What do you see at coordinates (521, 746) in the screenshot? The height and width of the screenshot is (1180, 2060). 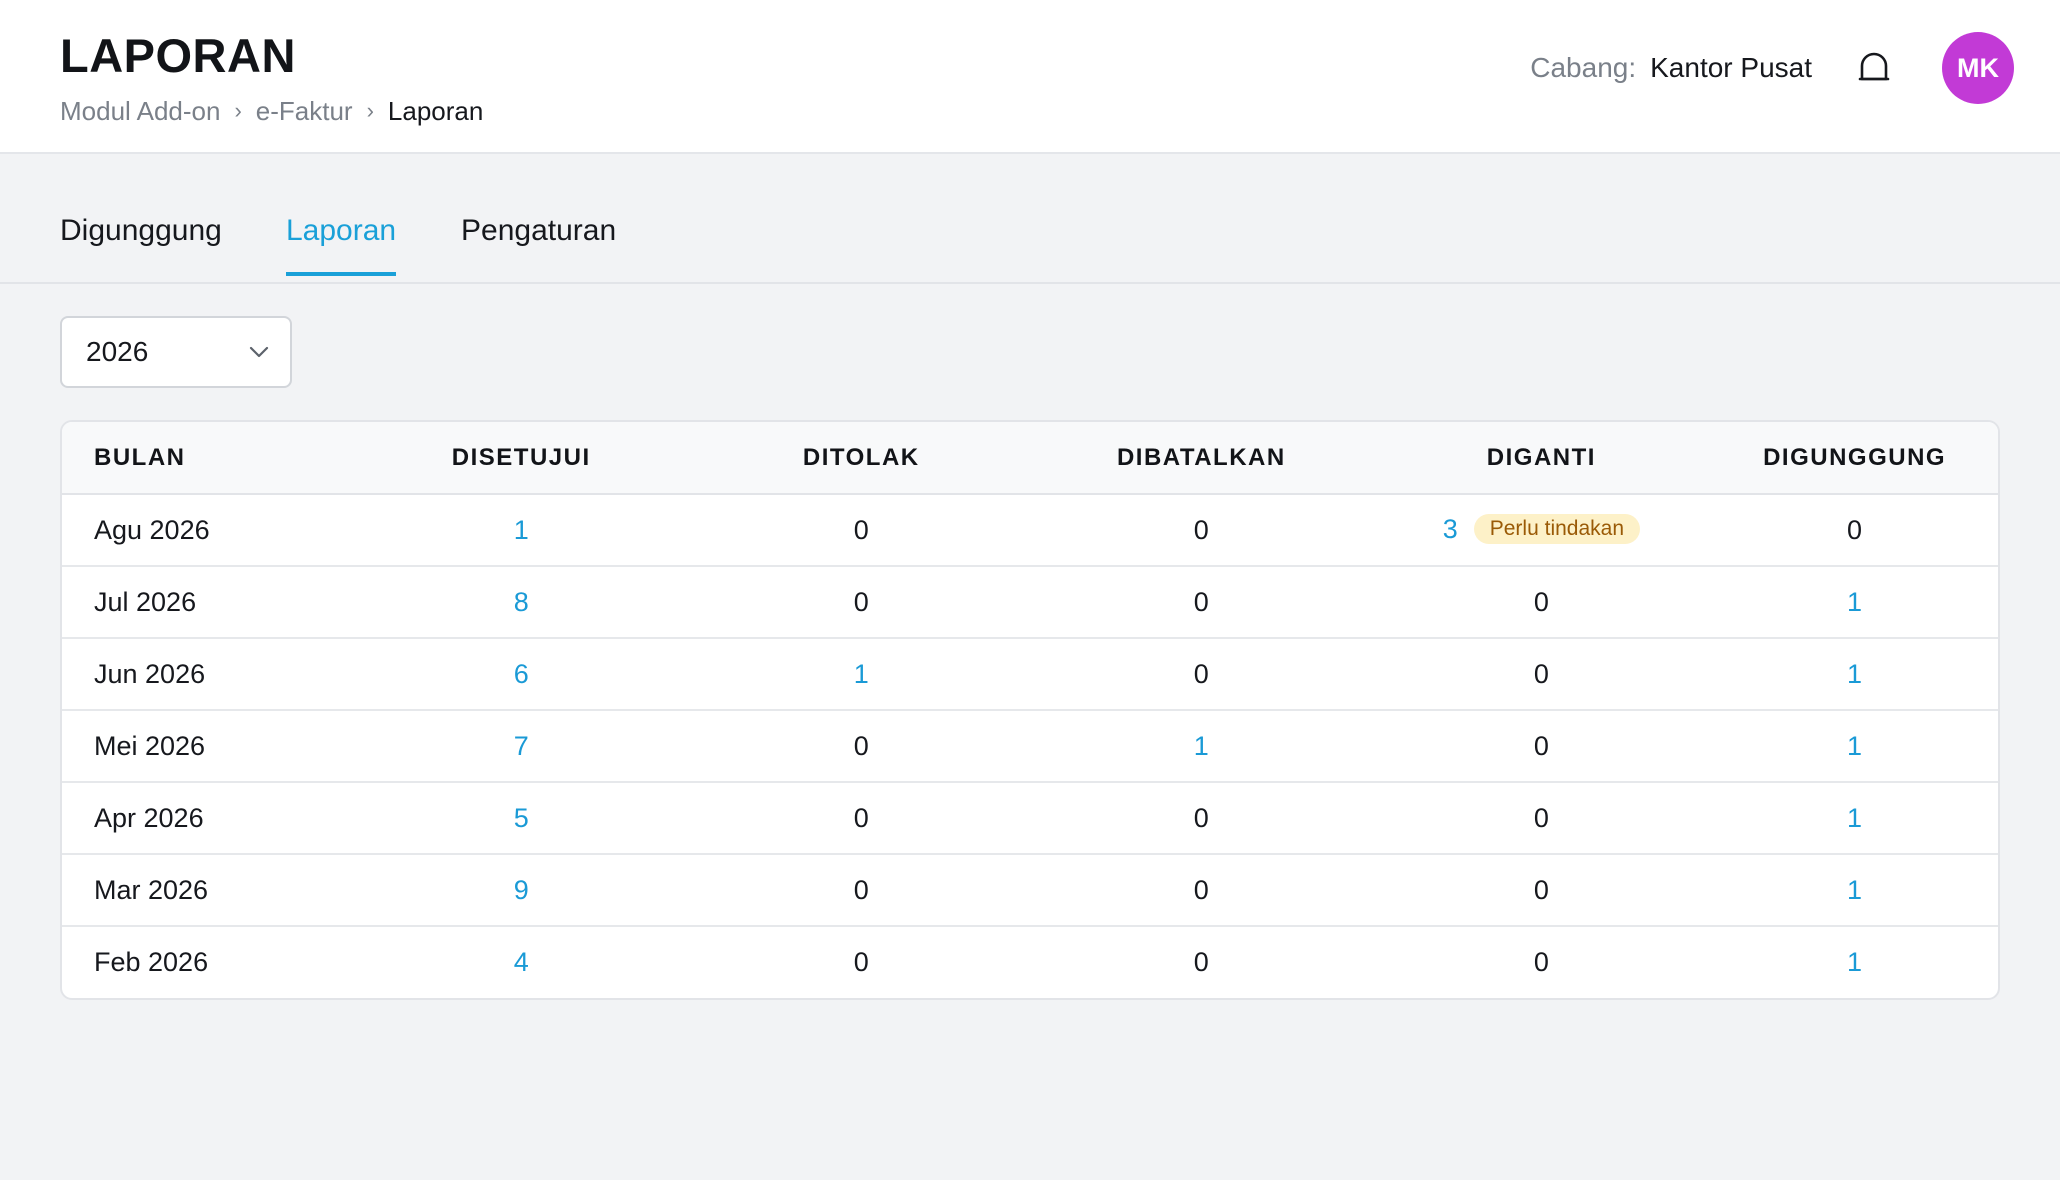 I see `cell-disetujui: 7` at bounding box center [521, 746].